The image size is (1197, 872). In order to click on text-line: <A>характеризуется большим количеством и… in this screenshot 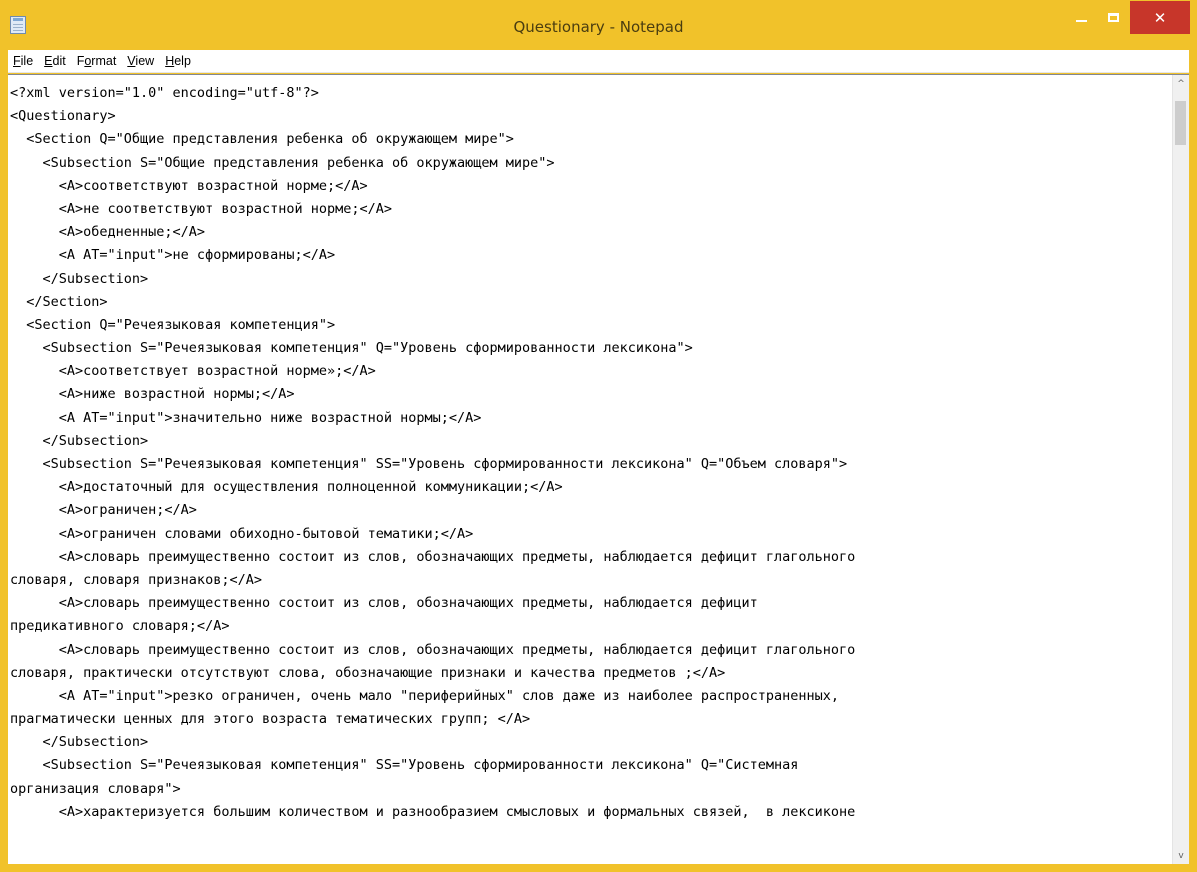, I will do `click(433, 811)`.